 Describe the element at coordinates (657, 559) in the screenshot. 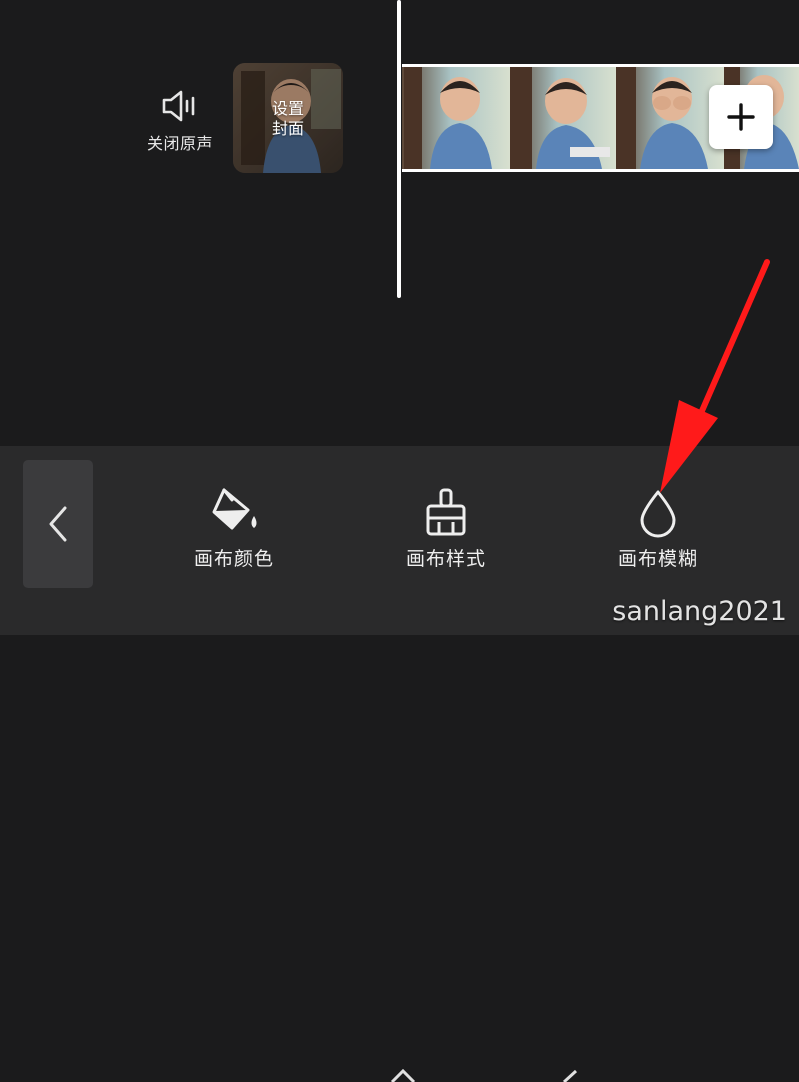

I see `canvas-blur-label: 画布模糊` at that location.